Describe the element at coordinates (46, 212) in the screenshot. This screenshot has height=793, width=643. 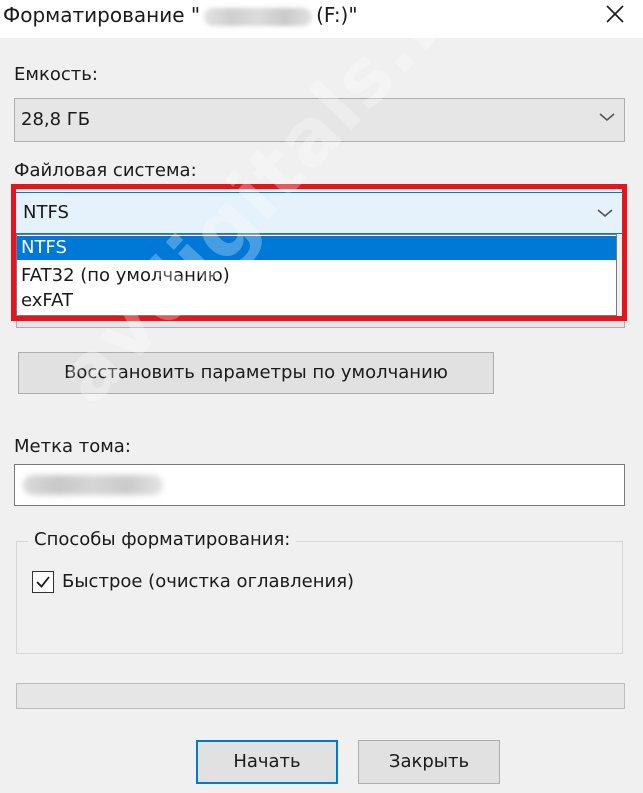
I see `filesystem-value: NTFS` at that location.